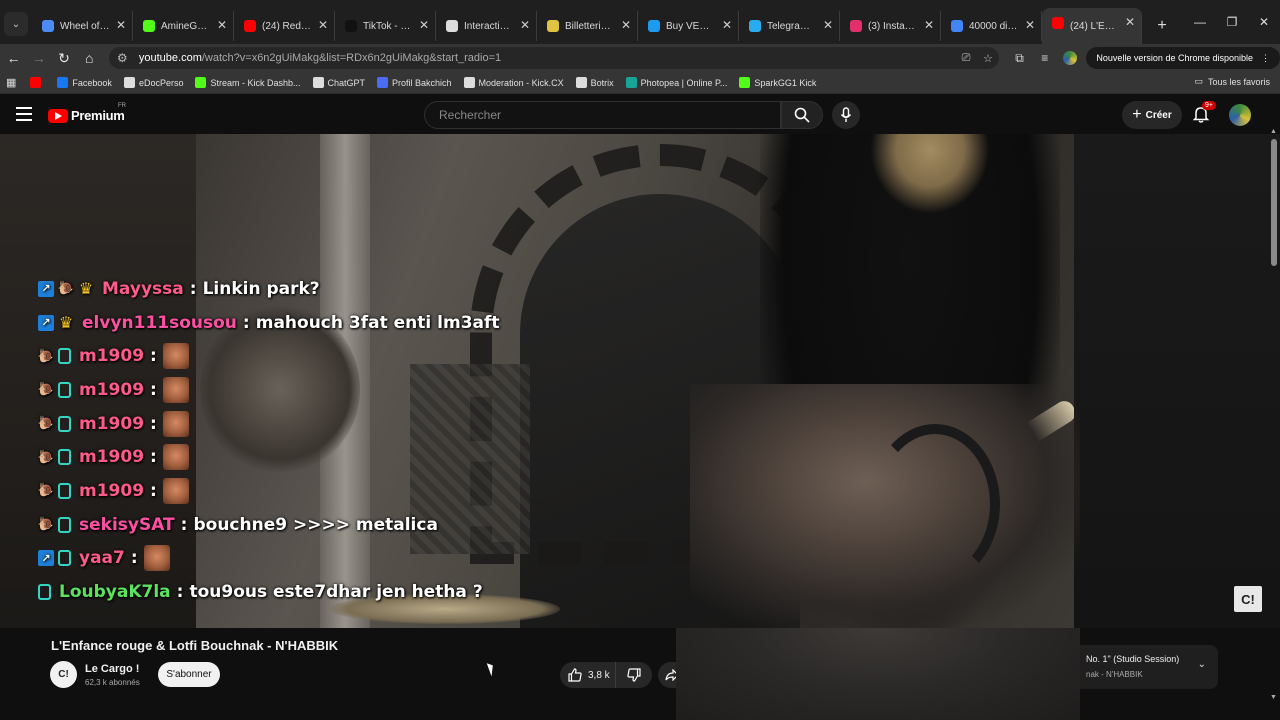 Image resolution: width=1280 pixels, height=720 pixels. I want to click on tab-title: Wheel of Names, so click(85, 26).